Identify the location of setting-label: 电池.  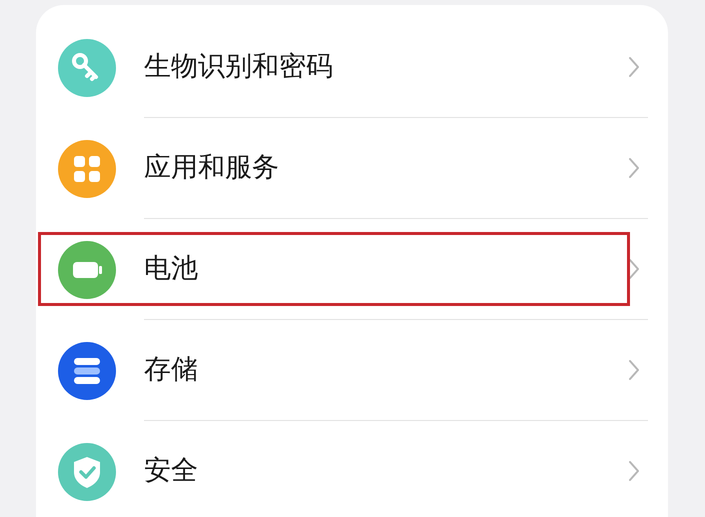
(386, 269).